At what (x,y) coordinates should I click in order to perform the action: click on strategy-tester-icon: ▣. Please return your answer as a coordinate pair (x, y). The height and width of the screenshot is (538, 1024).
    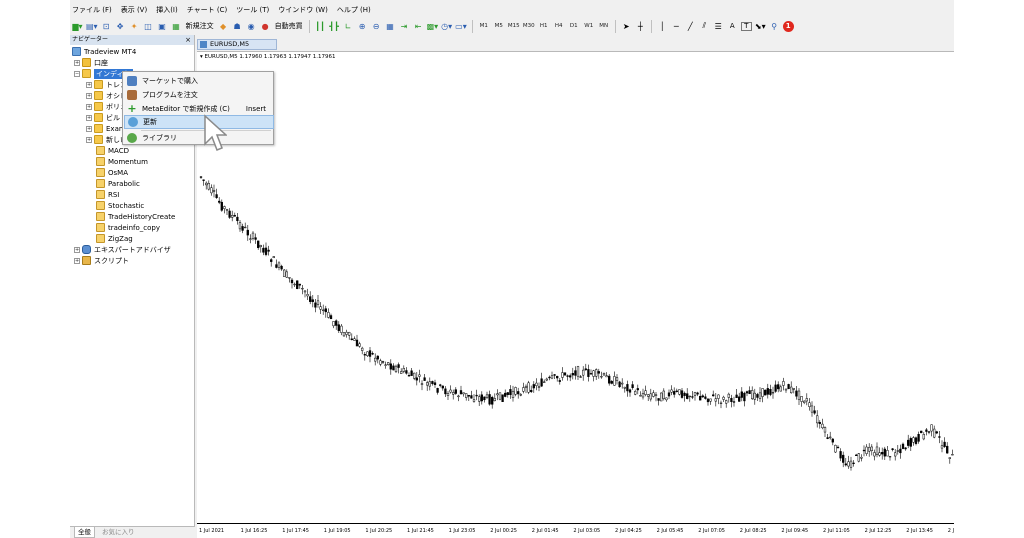
    Looking at the image, I should click on (162, 26).